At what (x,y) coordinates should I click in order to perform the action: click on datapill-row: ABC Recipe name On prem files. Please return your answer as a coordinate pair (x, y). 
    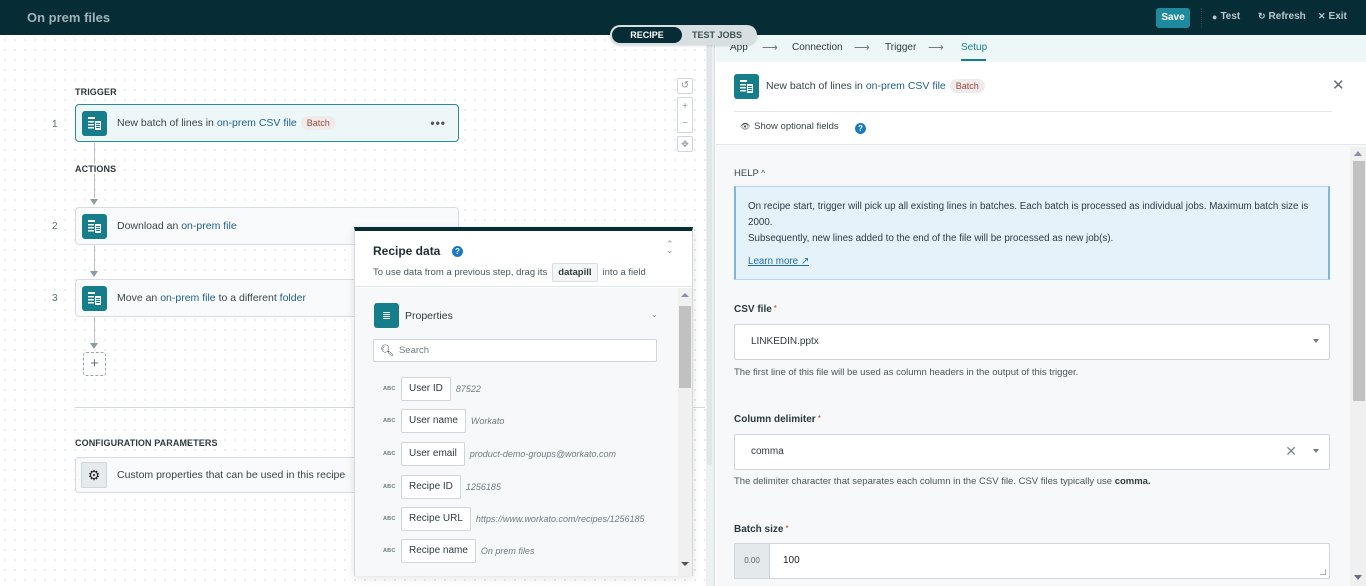
    Looking at the image, I should click on (458, 551).